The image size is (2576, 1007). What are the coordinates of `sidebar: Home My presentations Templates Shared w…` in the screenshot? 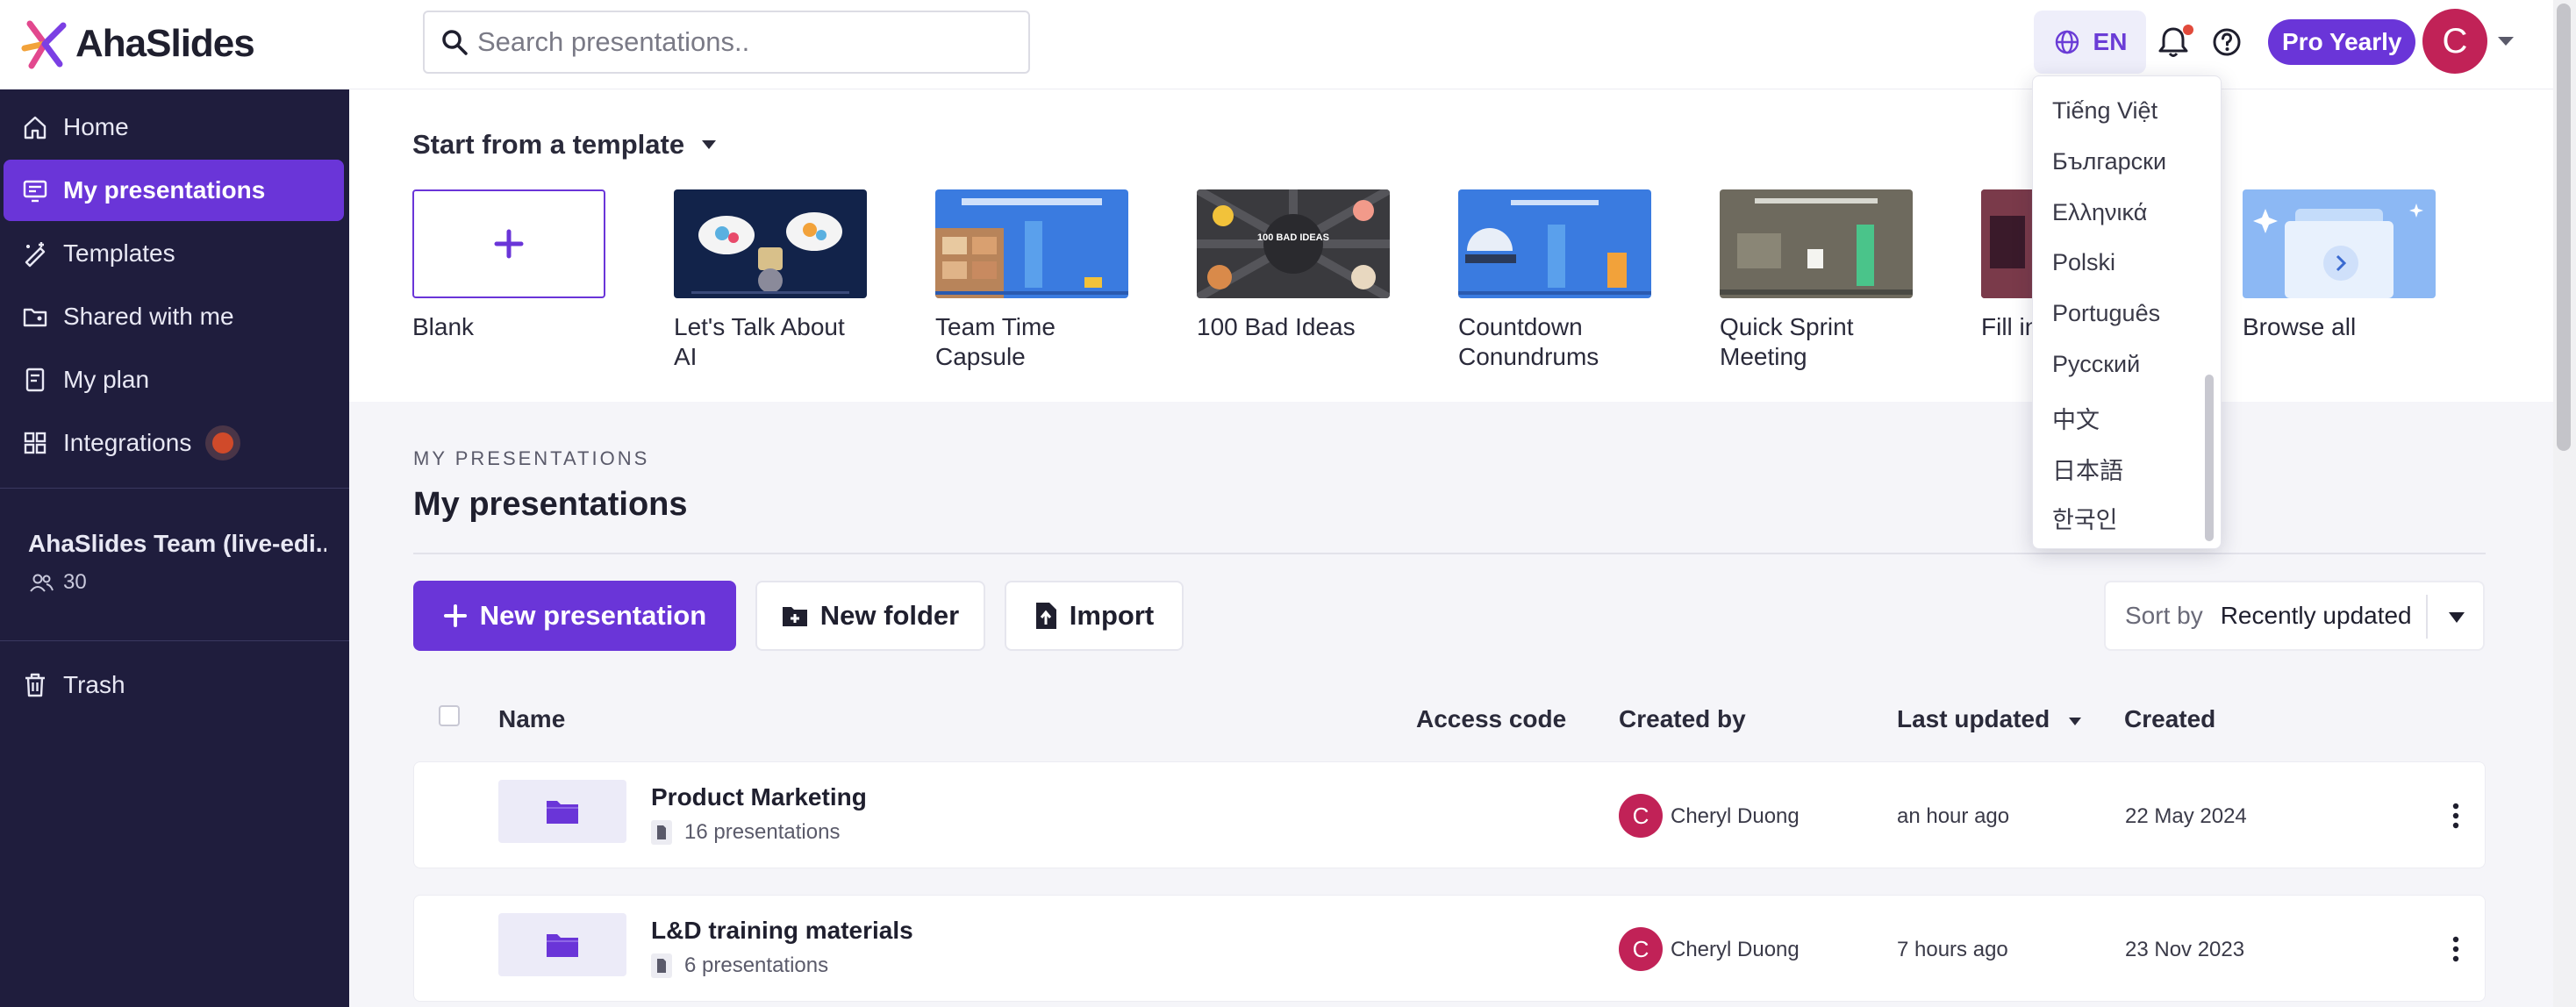 It's located at (174, 548).